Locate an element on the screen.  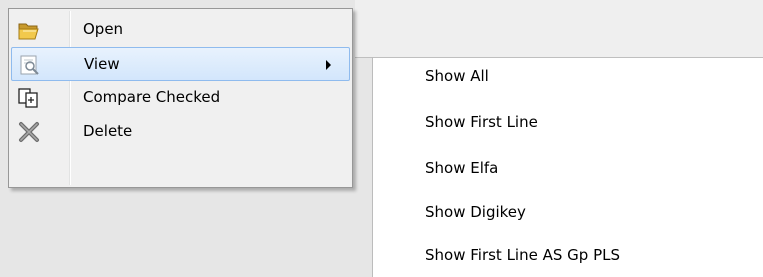
submenu-item-show-first-line-as-gp-pls: Show First Line AS Gp PLS is located at coordinates (522, 255).